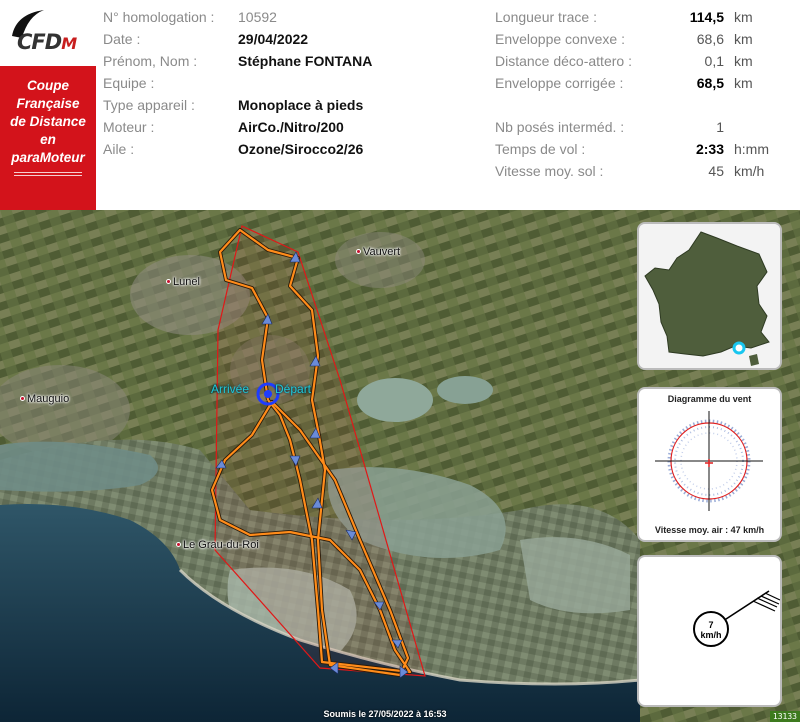 This screenshot has width=800, height=722. I want to click on cup-title-line: Française, so click(48, 103).